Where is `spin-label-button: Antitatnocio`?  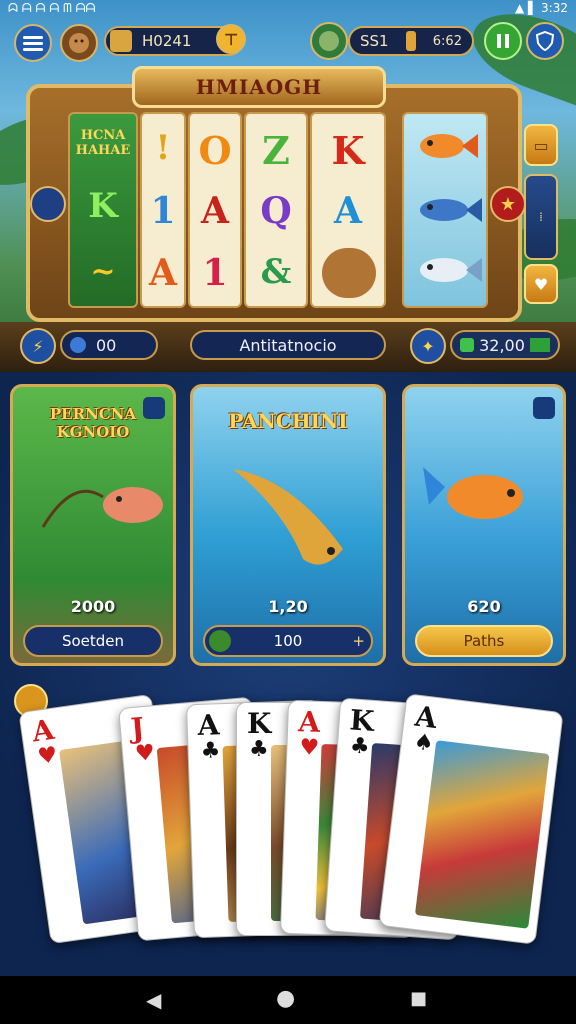
spin-label-button: Antitatnocio is located at coordinates (288, 345).